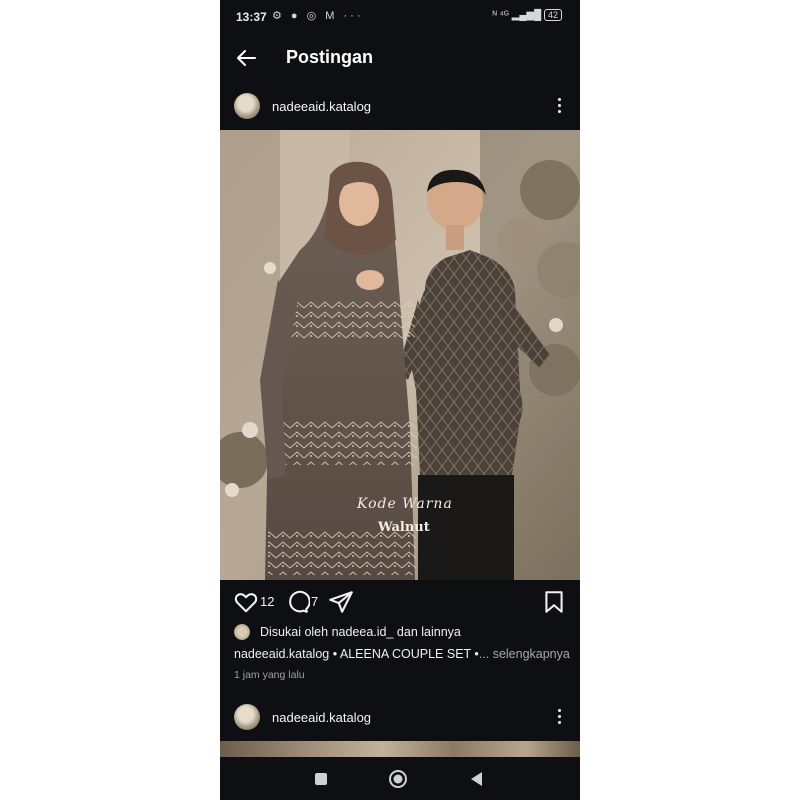  I want to click on signal-icons: ᴺ ⁴ᴳ ▂▄▆█, so click(517, 15).